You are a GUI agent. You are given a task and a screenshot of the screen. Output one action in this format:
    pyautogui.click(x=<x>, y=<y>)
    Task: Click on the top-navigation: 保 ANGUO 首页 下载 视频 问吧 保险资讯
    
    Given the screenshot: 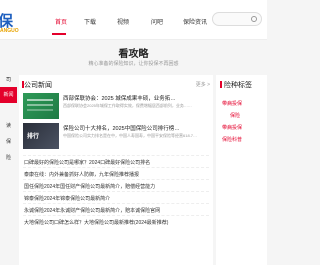 What is the action you would take?
    pyautogui.click(x=133, y=20)
    